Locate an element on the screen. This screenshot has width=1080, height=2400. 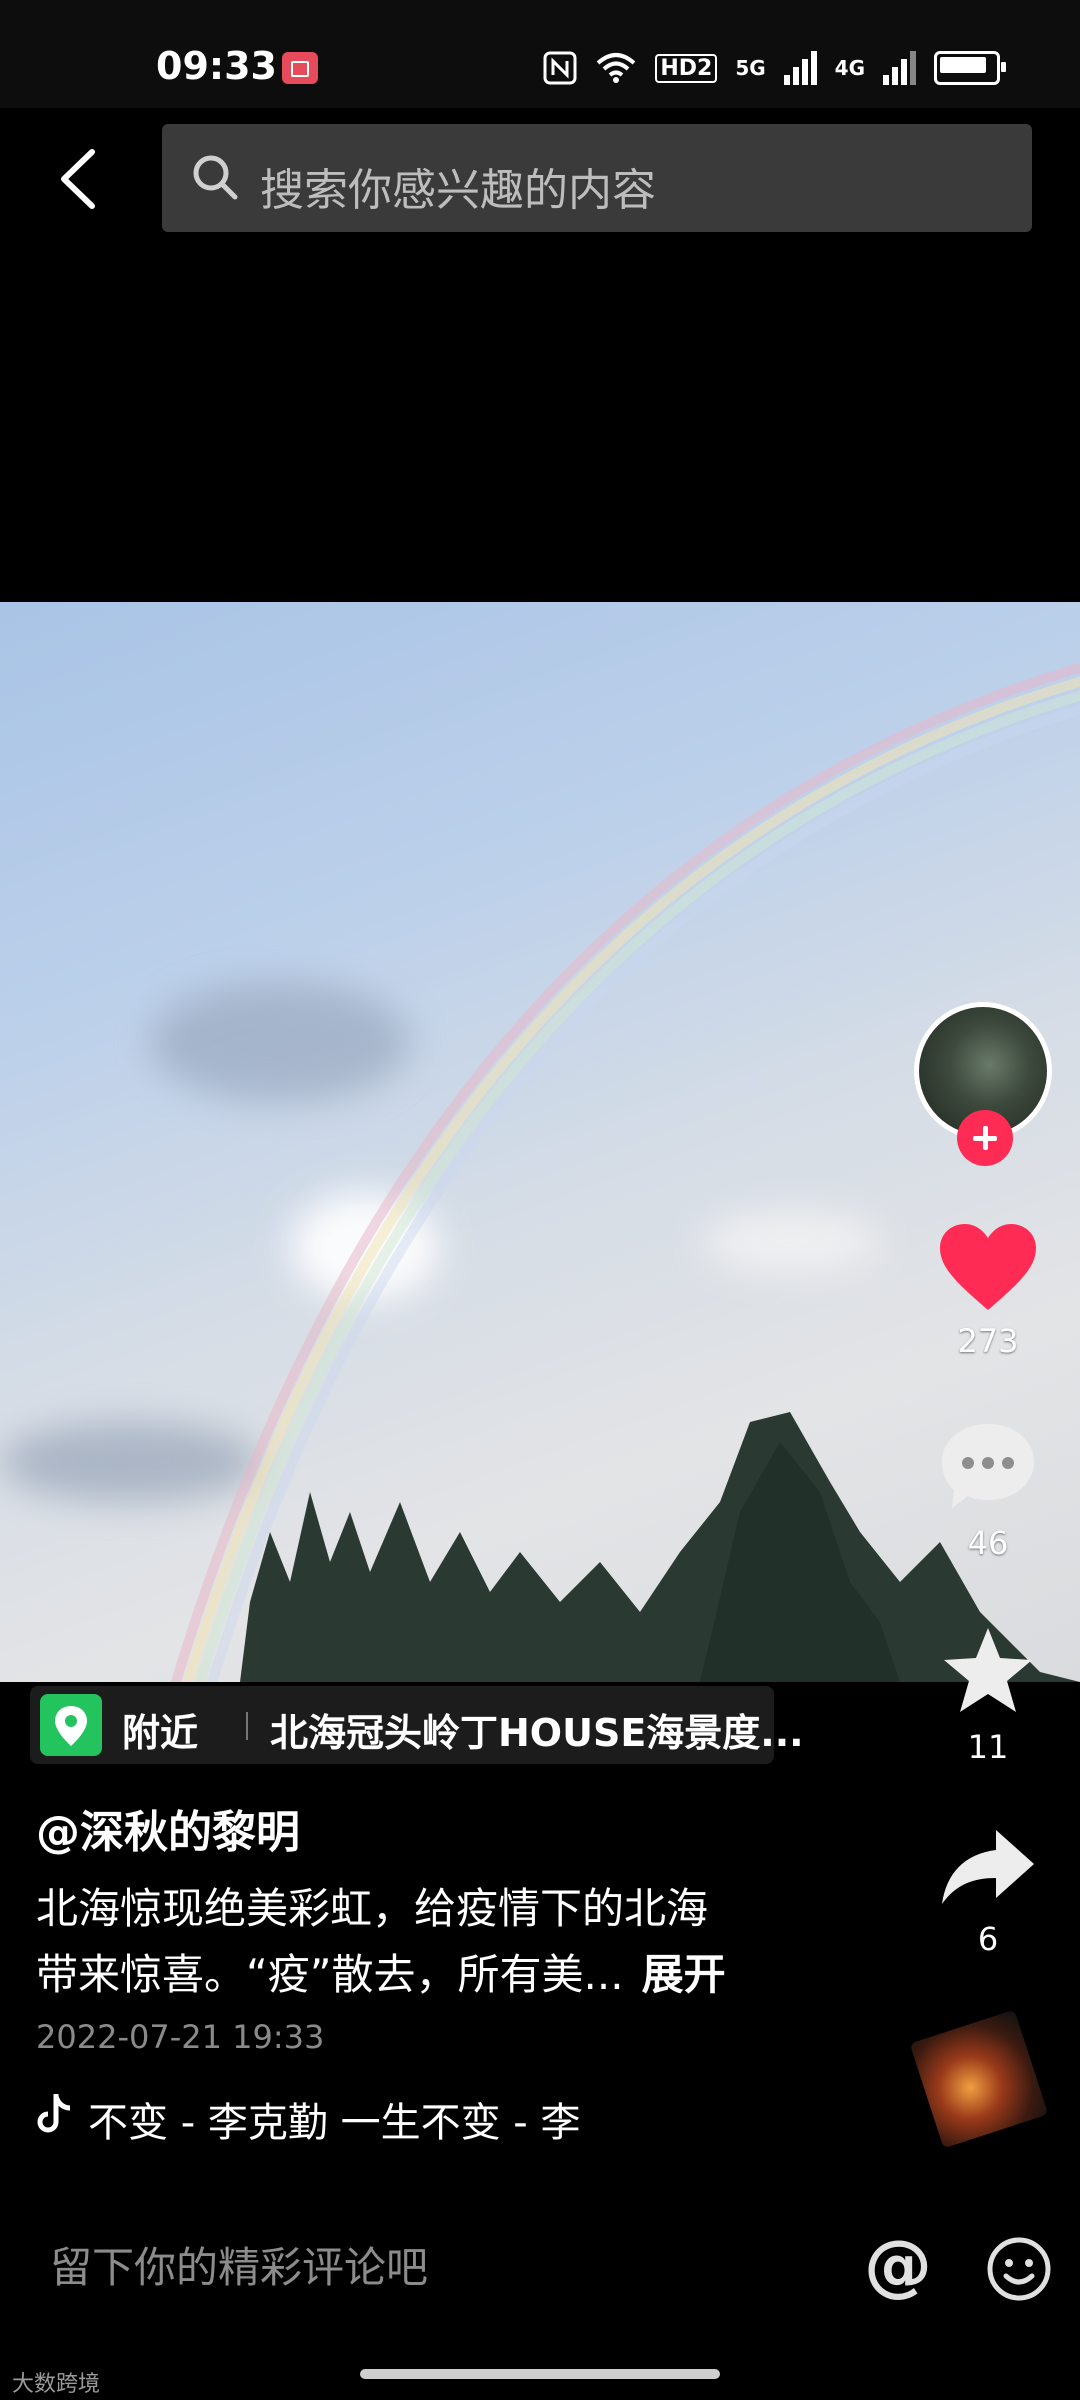
follow-button is located at coordinates (985, 1138).